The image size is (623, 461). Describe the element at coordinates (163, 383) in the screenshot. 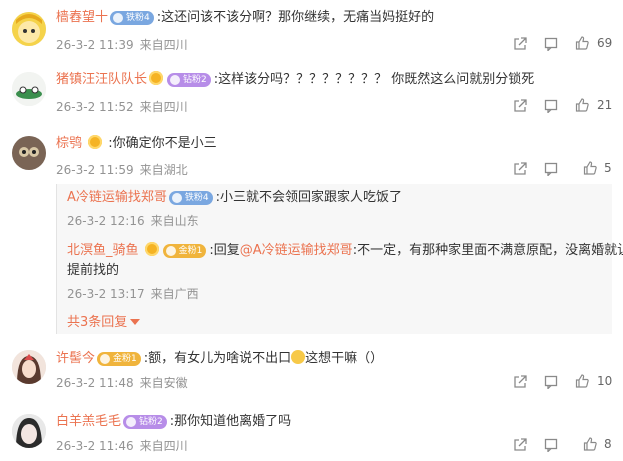

I see `location: 来自安徽` at that location.